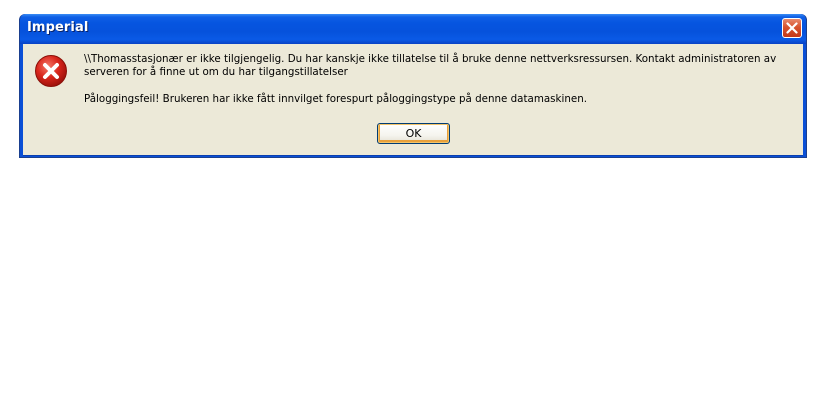 The image size is (824, 400). Describe the element at coordinates (58, 27) in the screenshot. I see `window-title: Imperial` at that location.